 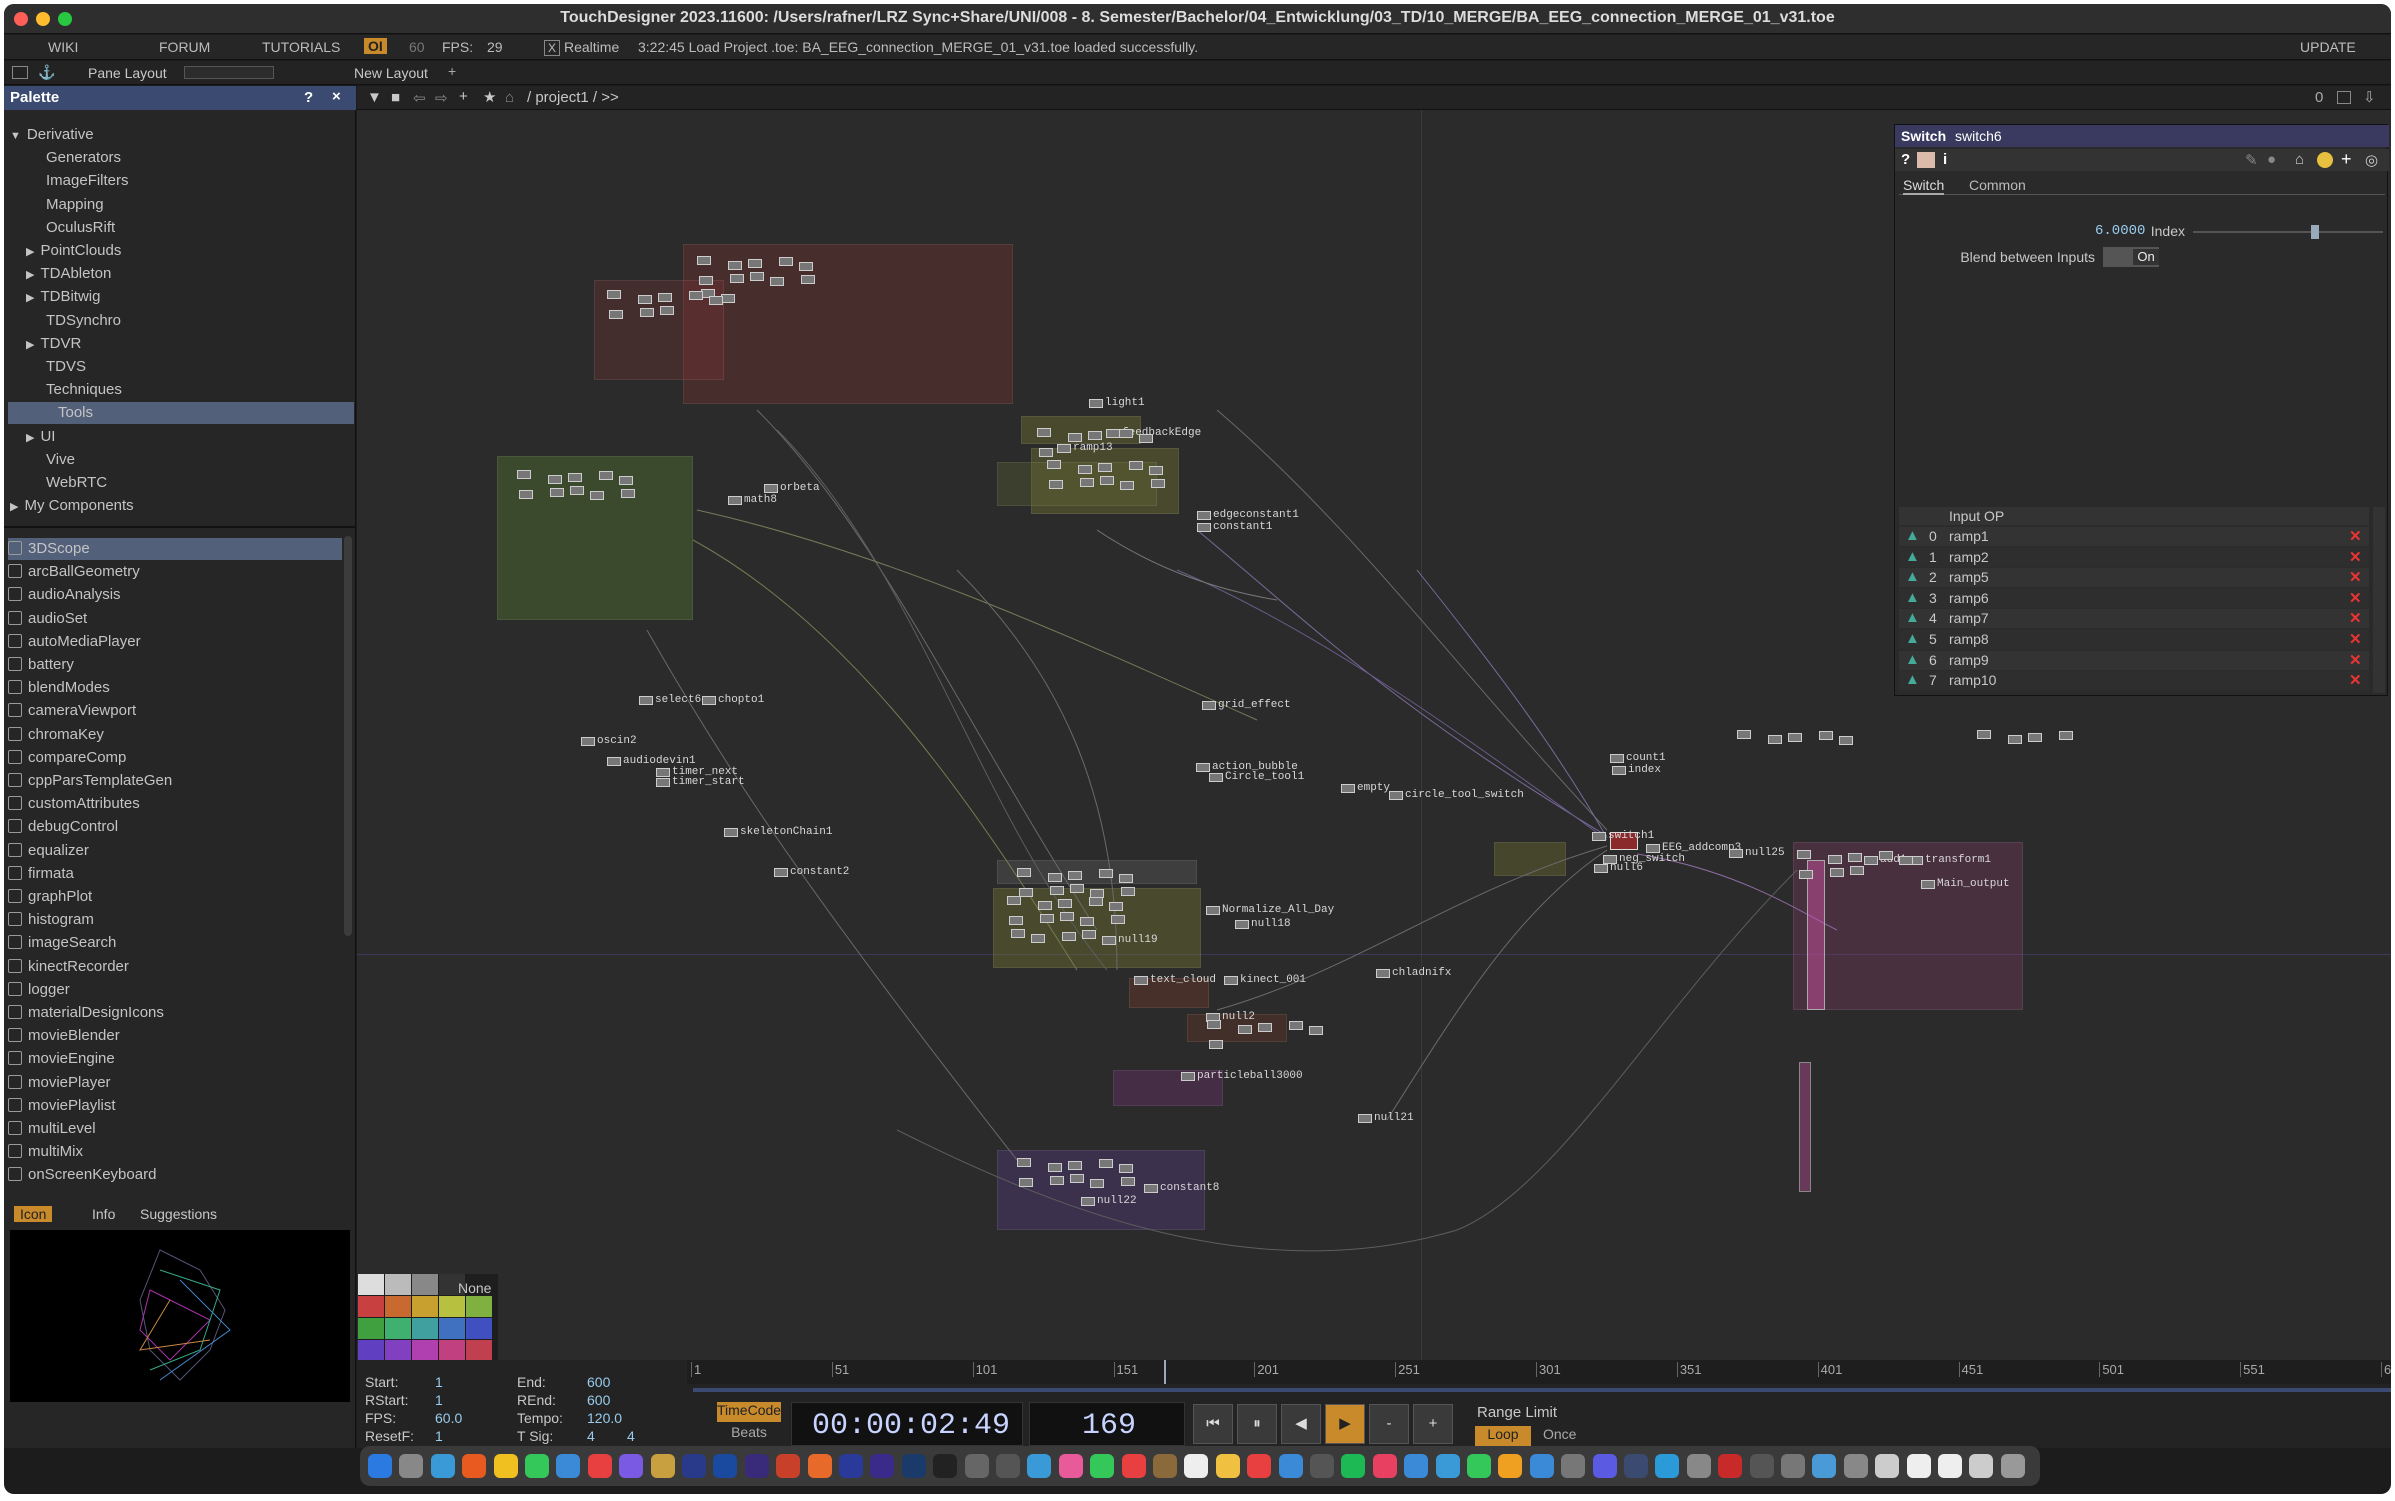 What do you see at coordinates (2371, 160) in the screenshot?
I see `target-icon: ◎` at bounding box center [2371, 160].